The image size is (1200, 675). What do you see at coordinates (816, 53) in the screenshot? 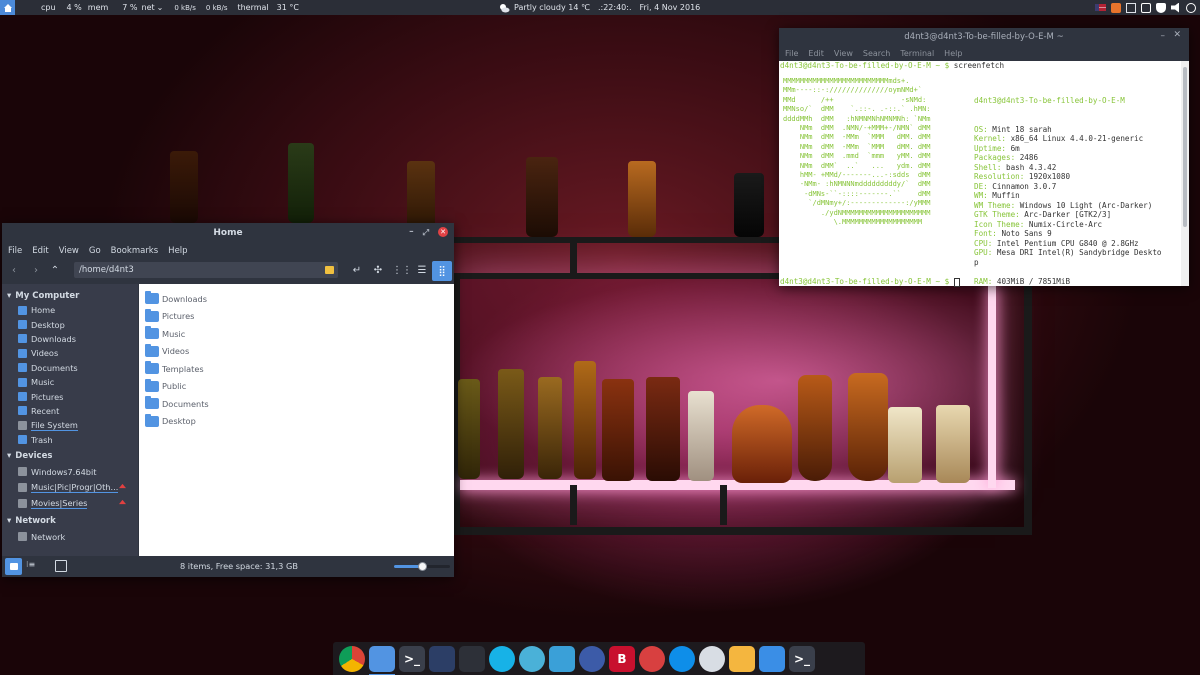
I see `terminal-menu-edit: Edit` at bounding box center [816, 53].